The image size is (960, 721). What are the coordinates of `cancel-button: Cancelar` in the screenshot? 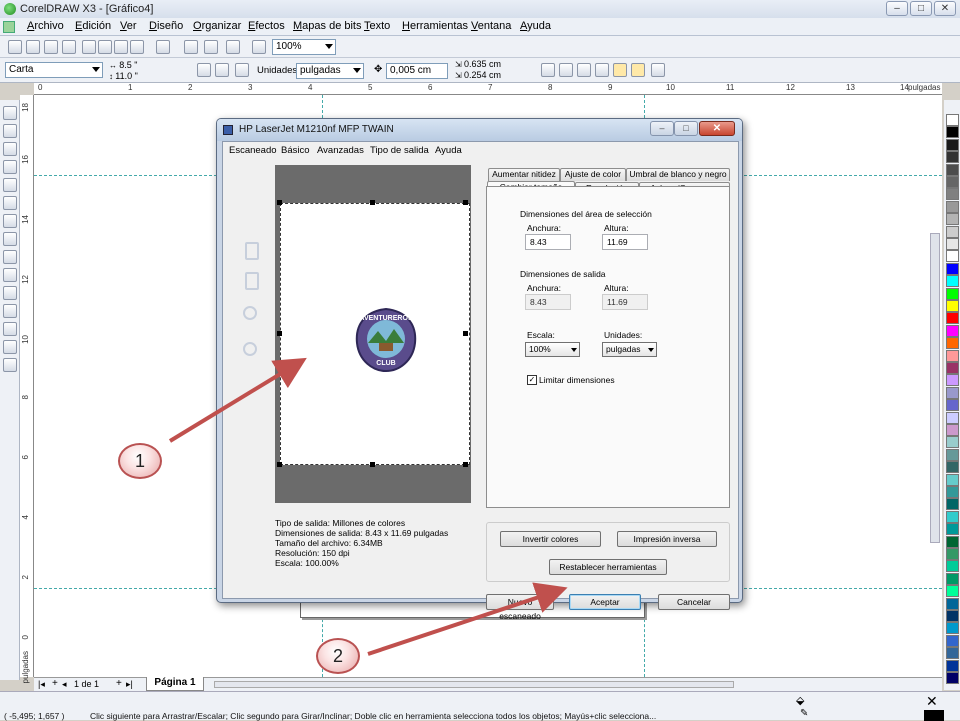 It's located at (694, 602).